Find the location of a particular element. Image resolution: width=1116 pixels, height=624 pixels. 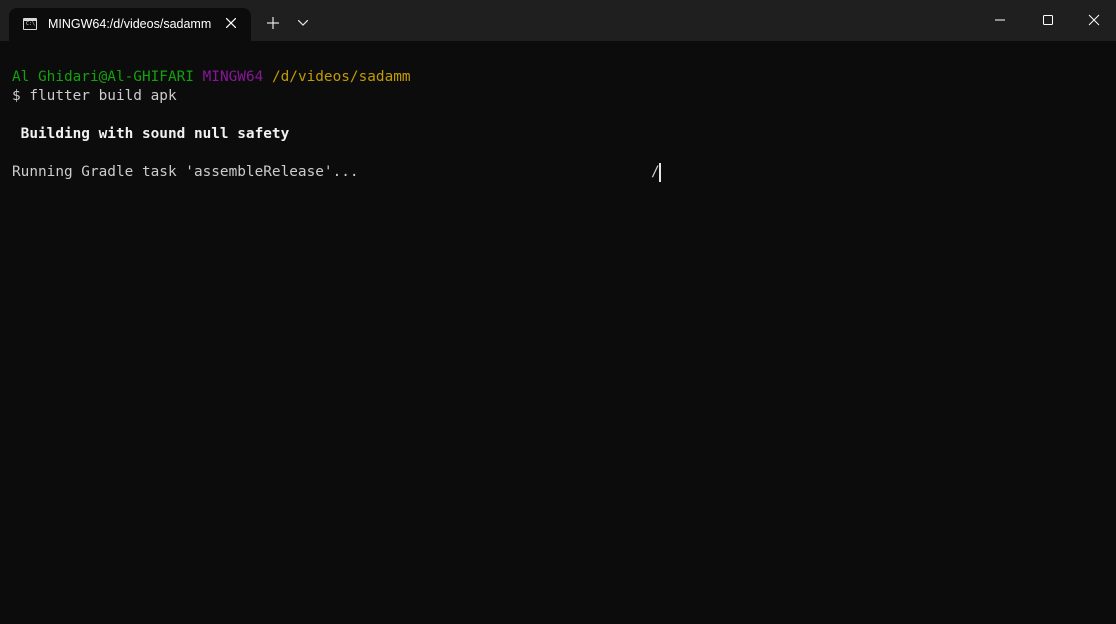

progress-spinner: / is located at coordinates (658, 172).